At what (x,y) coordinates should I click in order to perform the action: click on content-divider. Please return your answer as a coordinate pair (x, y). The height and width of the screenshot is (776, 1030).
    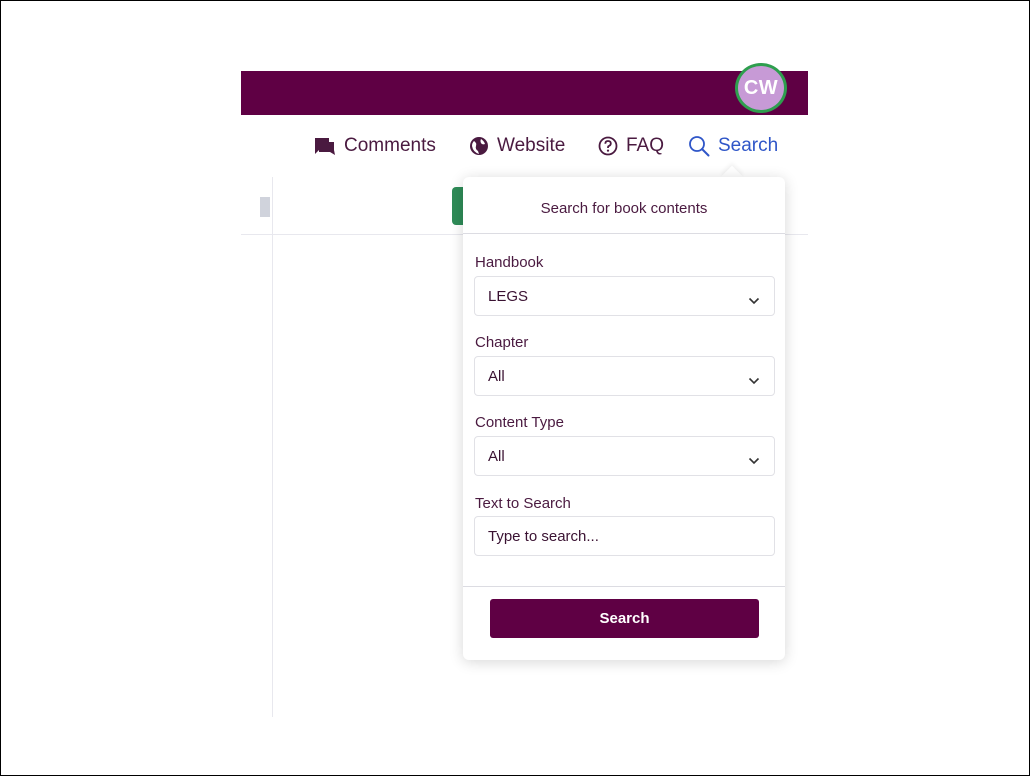
    Looking at the image, I should click on (272, 447).